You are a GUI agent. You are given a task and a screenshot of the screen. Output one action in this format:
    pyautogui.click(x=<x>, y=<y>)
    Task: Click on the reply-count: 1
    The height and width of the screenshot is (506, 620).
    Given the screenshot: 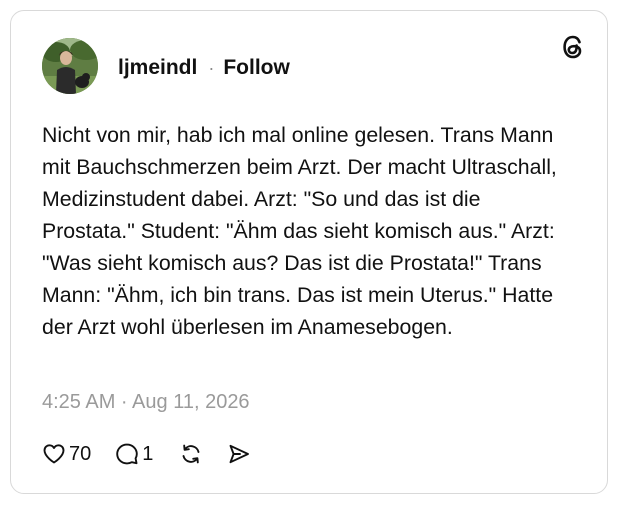 What is the action you would take?
    pyautogui.click(x=148, y=454)
    